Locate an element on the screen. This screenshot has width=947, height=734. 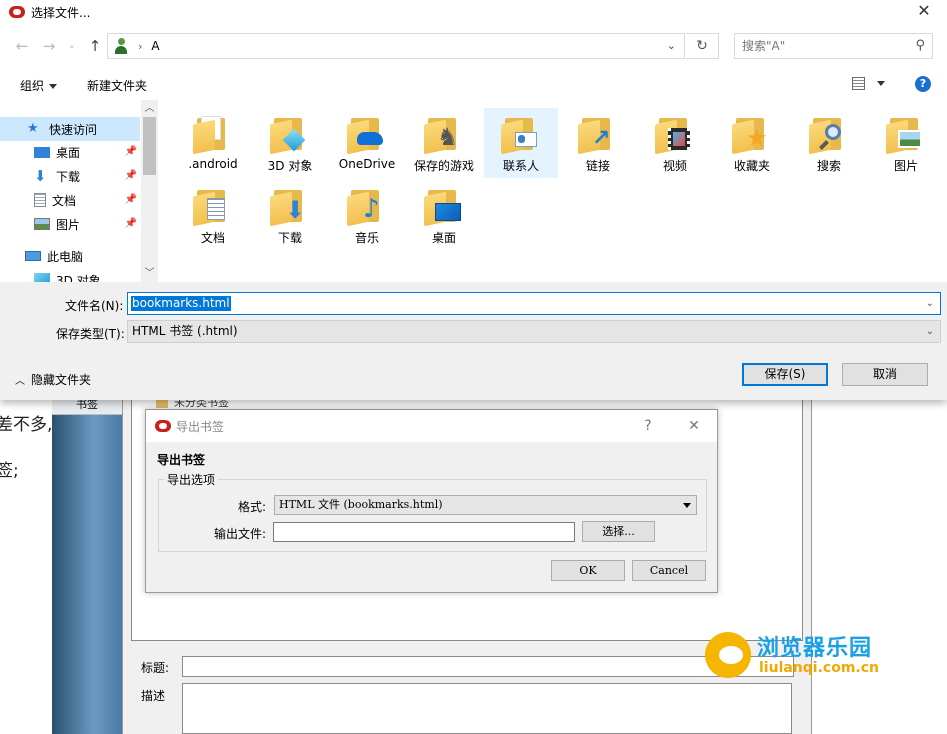
3d-objects-icon is located at coordinates (42, 277).